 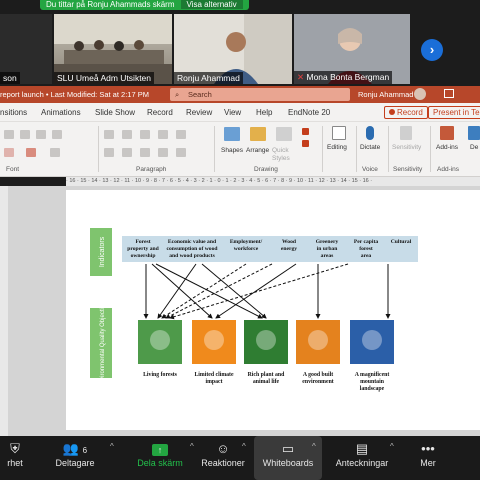 What do you see at coordinates (113, 49) in the screenshot?
I see `video-tile: SLU Umeå Adm Utsikten` at bounding box center [113, 49].